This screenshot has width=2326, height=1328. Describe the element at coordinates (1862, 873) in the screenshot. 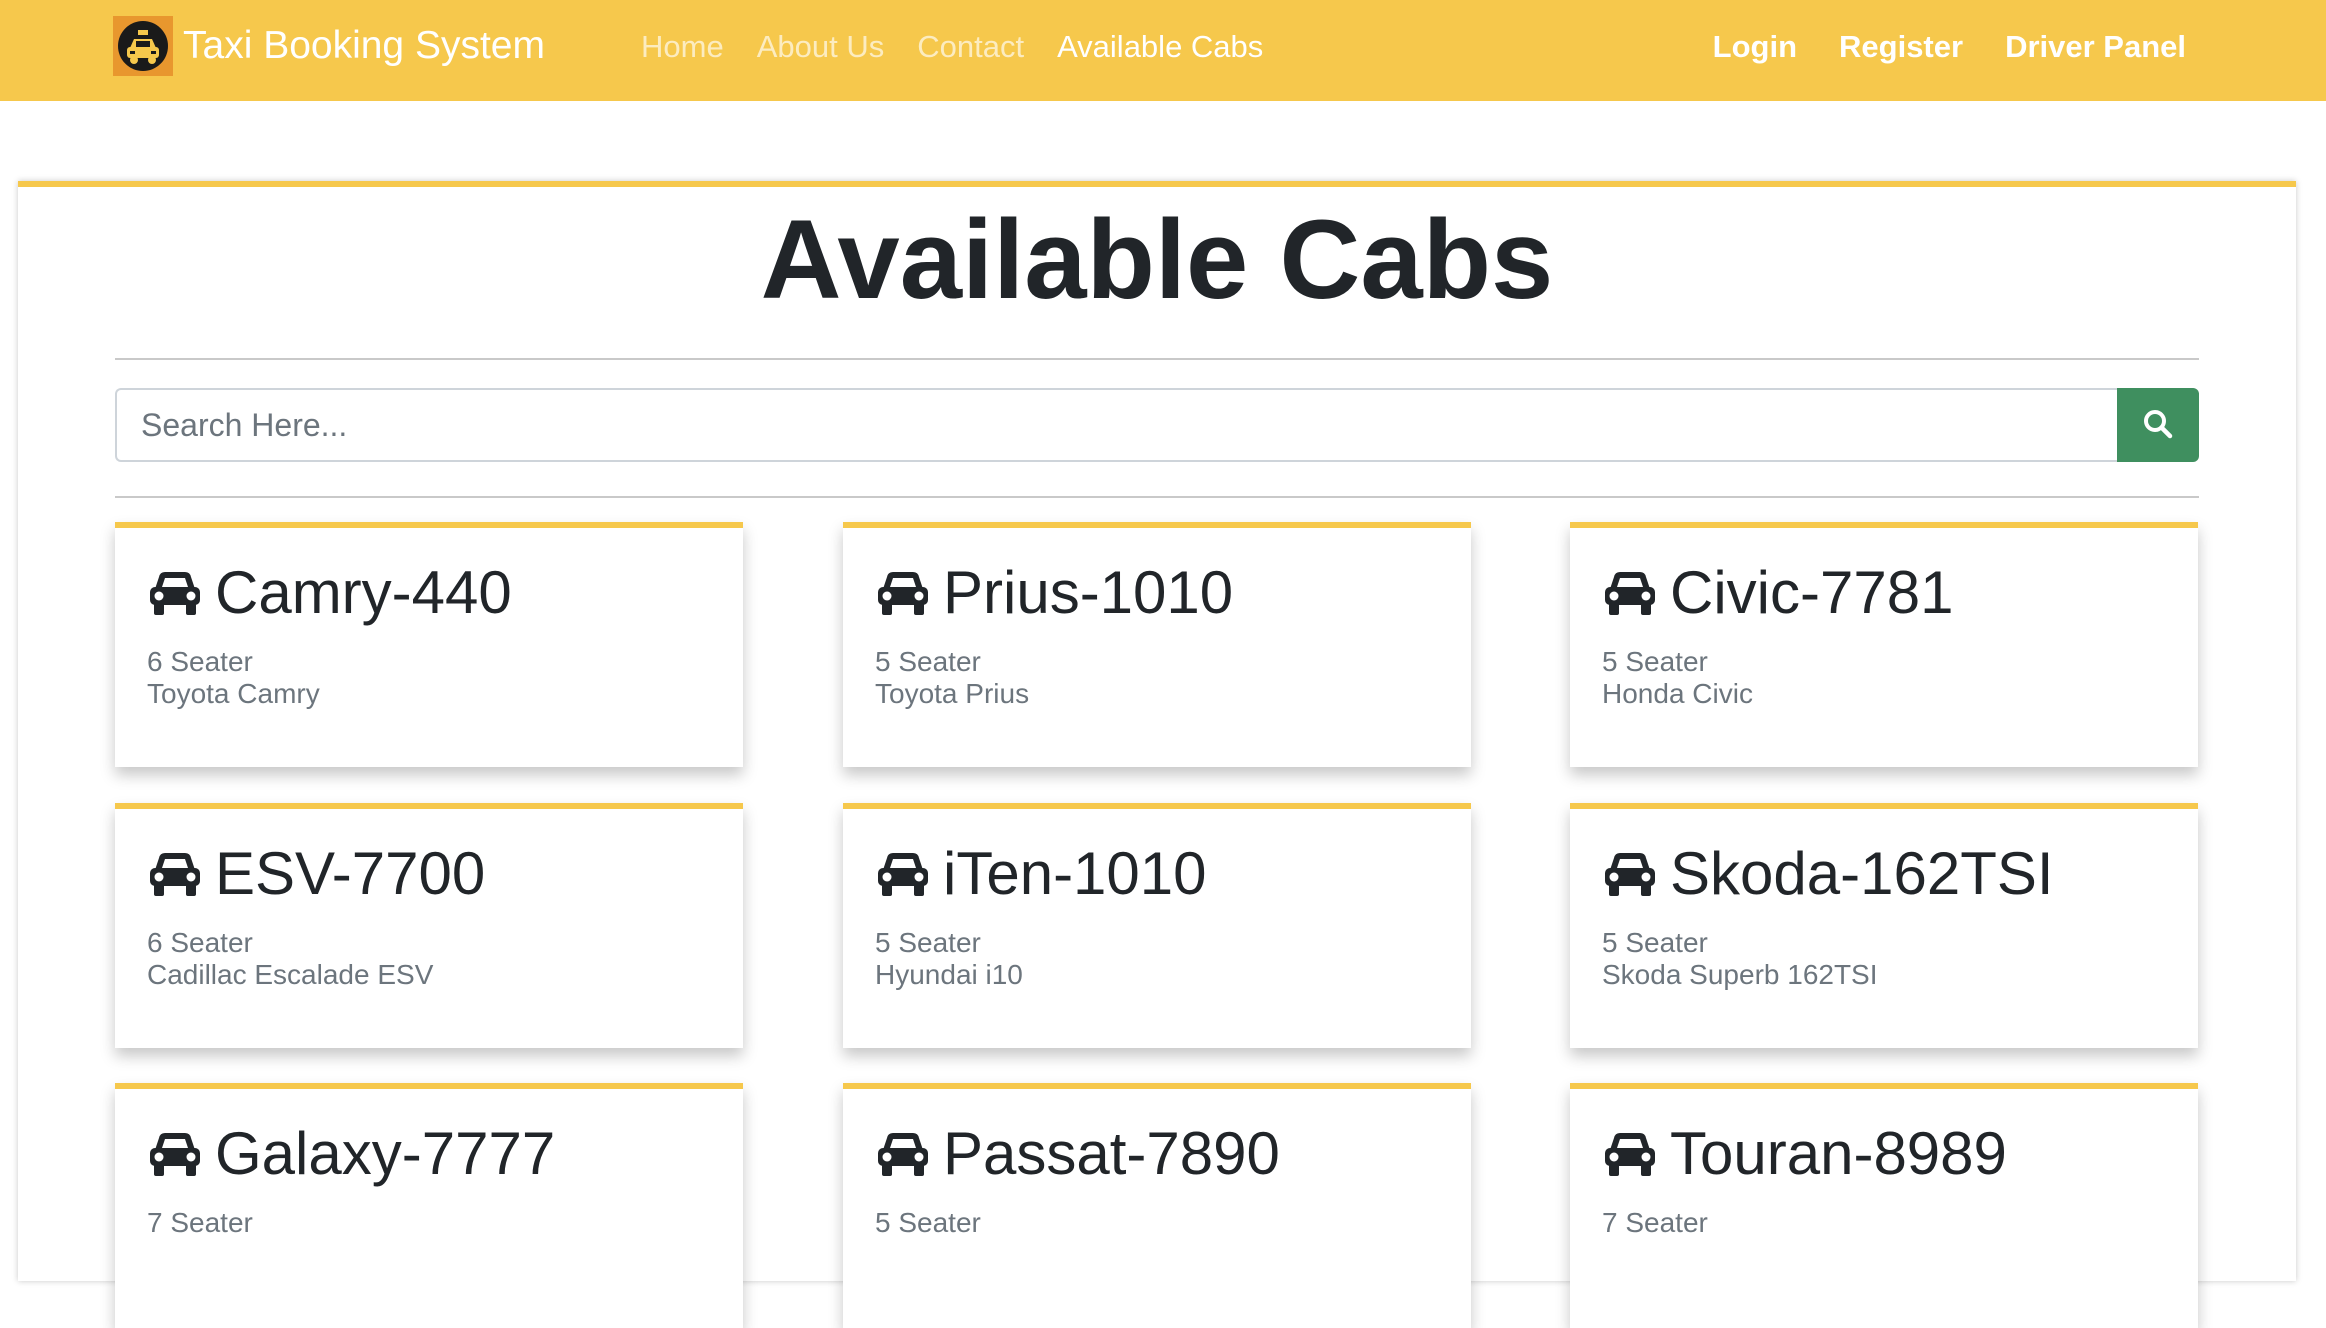

I see `cab-name: Skoda-162TSI` at that location.